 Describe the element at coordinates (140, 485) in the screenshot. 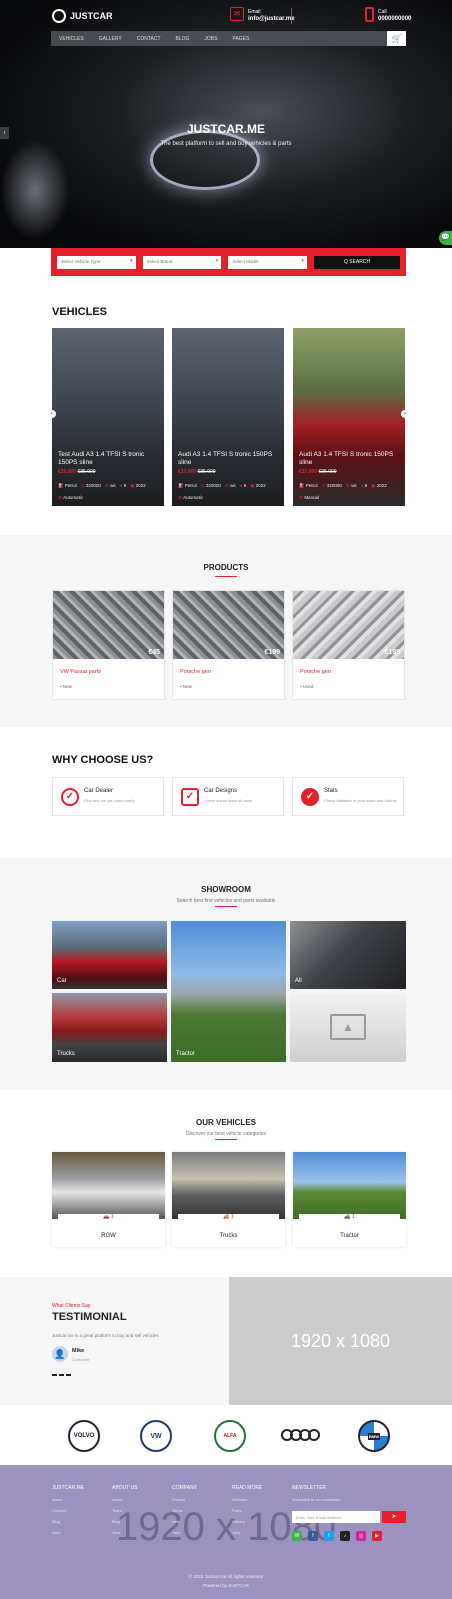

I see `spec-year: 2022` at that location.